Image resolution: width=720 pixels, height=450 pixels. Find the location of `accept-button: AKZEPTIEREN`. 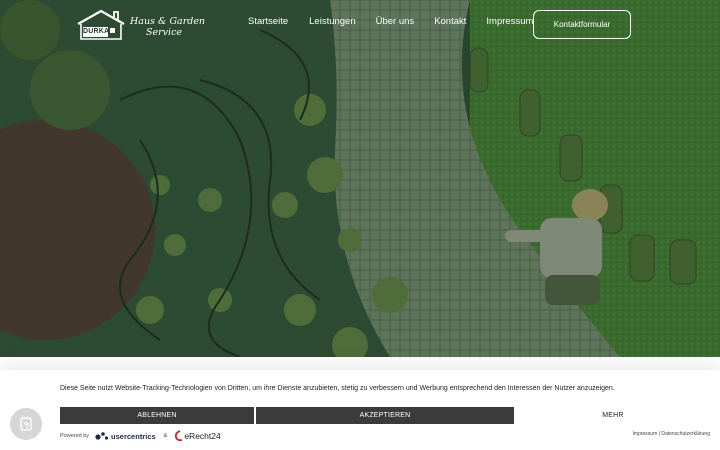

accept-button: AKZEPTIEREN is located at coordinates (385, 415).